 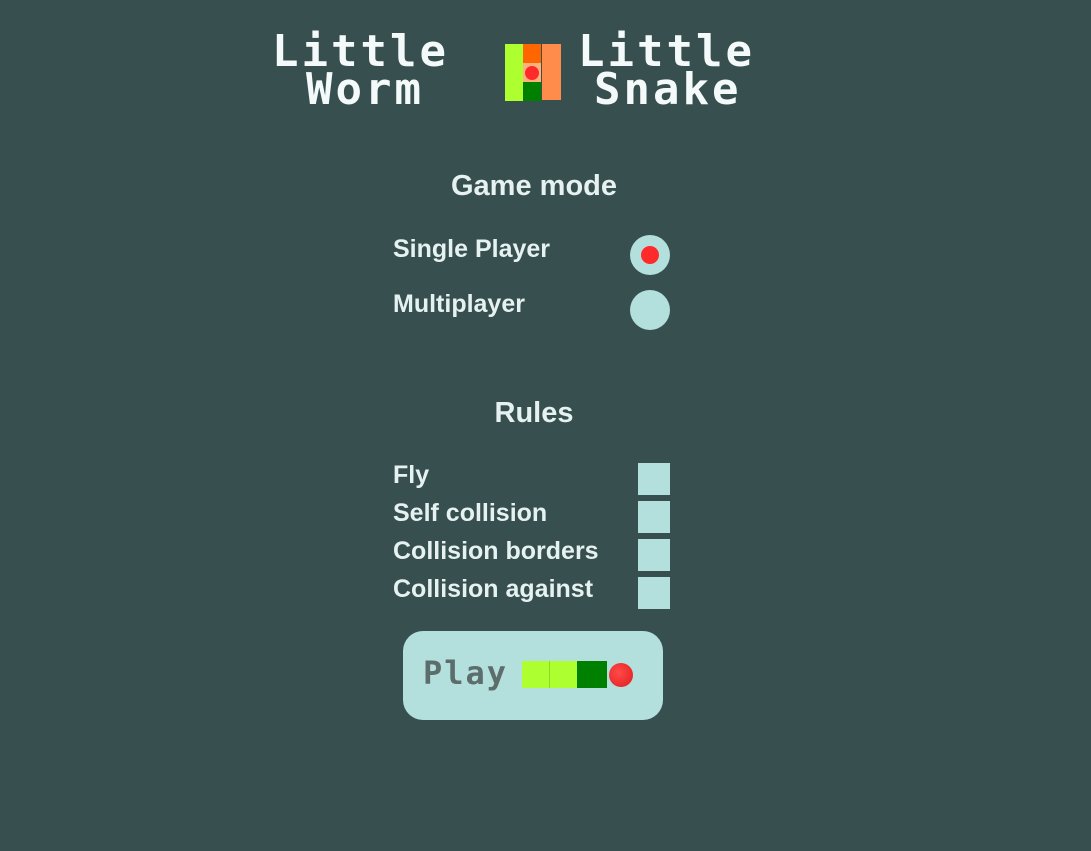 I want to click on game-mode-heading: Game mode, so click(x=534, y=186).